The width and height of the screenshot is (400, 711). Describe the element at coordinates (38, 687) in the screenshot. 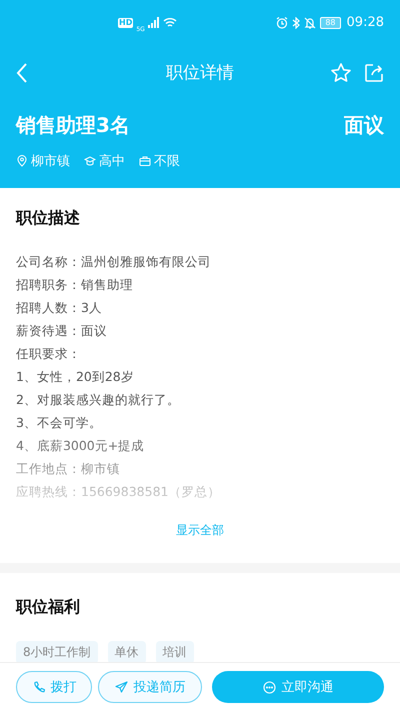

I see `phone-icon` at that location.